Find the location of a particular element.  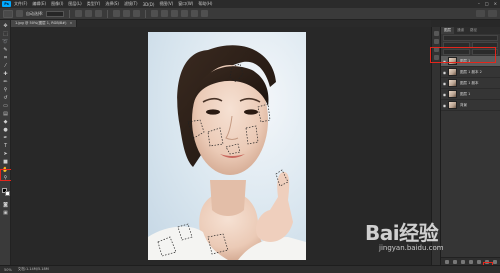

align-left-button is located at coordinates (117, 13).